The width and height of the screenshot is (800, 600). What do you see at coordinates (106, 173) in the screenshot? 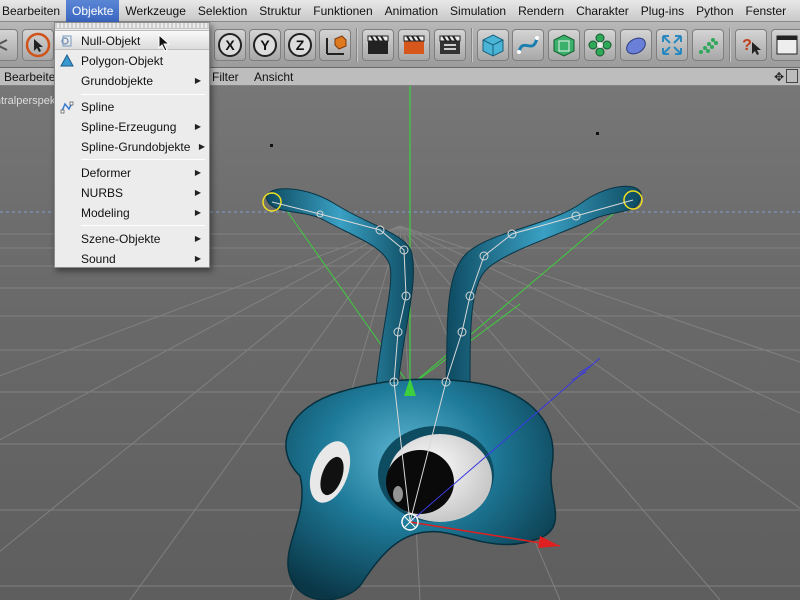
I see `menu-item-label: Deformer` at bounding box center [106, 173].